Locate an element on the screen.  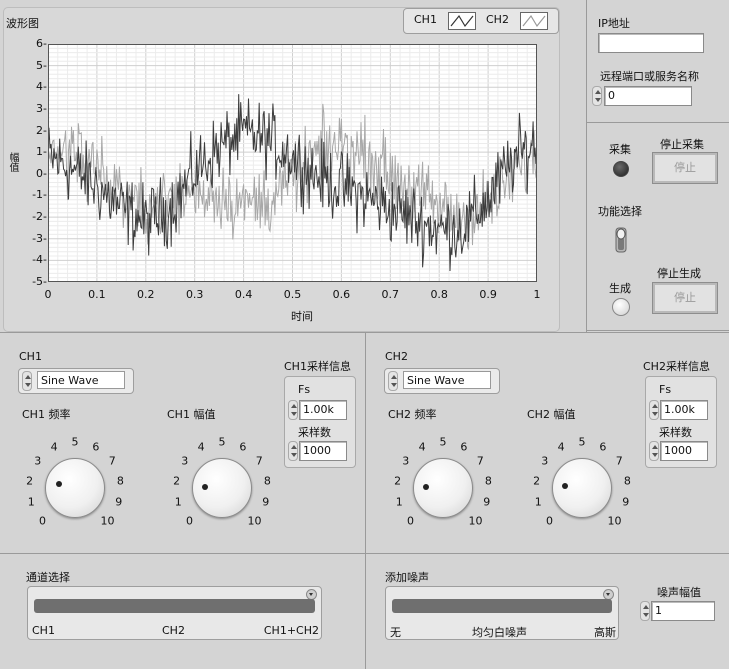
ch1-frequency-knob is located at coordinates (75, 488).